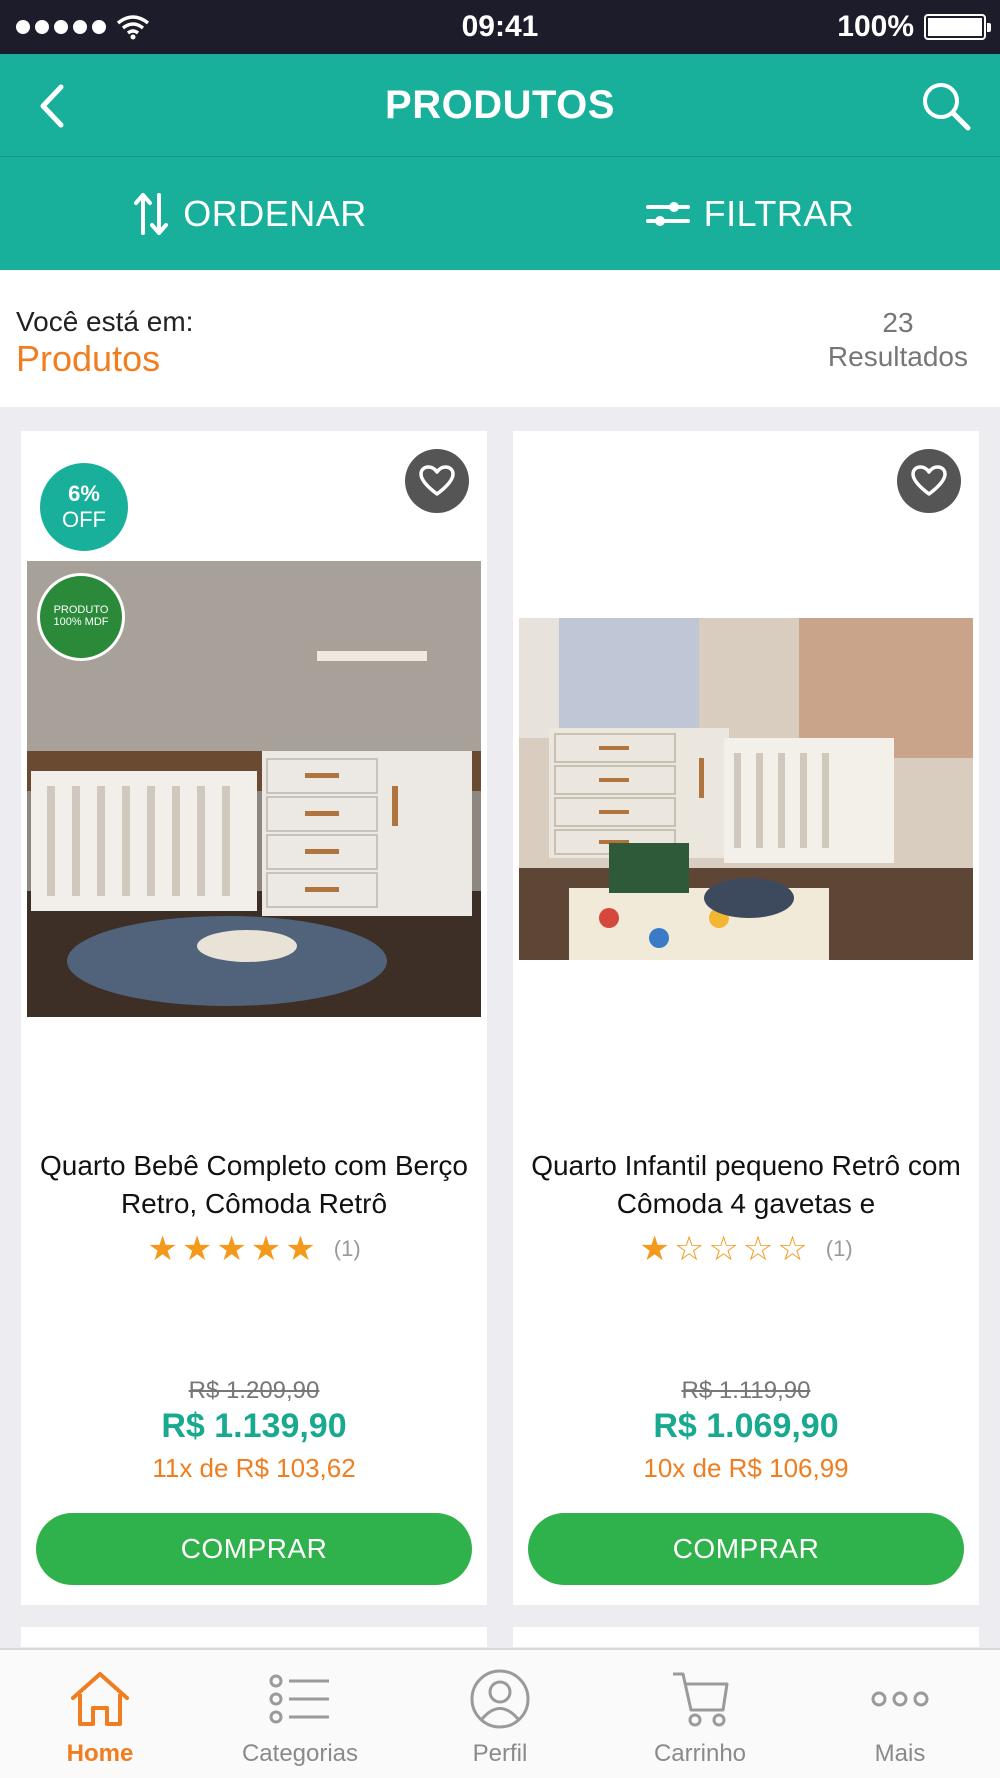  I want to click on breadcrumb: Você está em: Produtos 23 Resultados, so click(500, 338).